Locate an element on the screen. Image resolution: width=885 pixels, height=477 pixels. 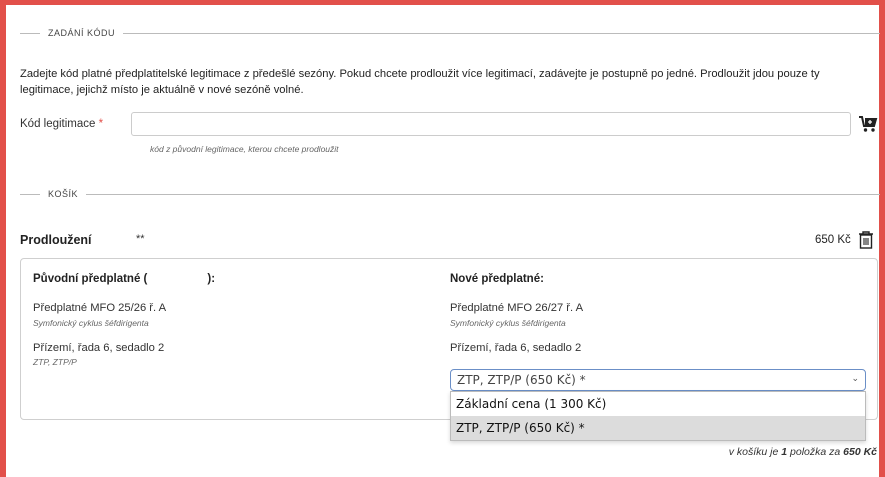
original-heading-prefix: Původní předplatné ( is located at coordinates (90, 279).